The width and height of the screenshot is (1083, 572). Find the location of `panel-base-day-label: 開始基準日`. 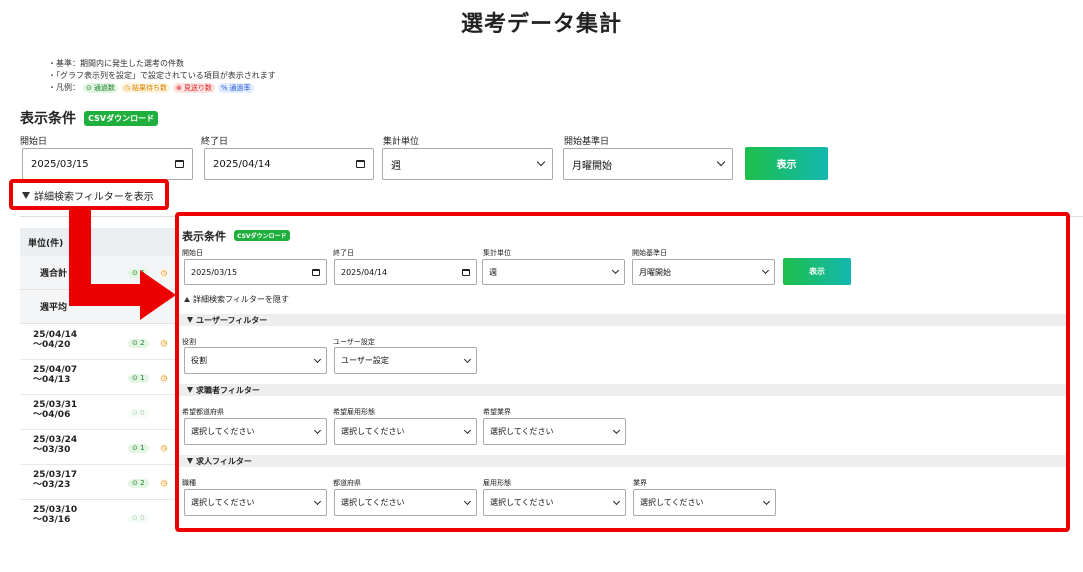

panel-base-day-label: 開始基準日 is located at coordinates (649, 253).